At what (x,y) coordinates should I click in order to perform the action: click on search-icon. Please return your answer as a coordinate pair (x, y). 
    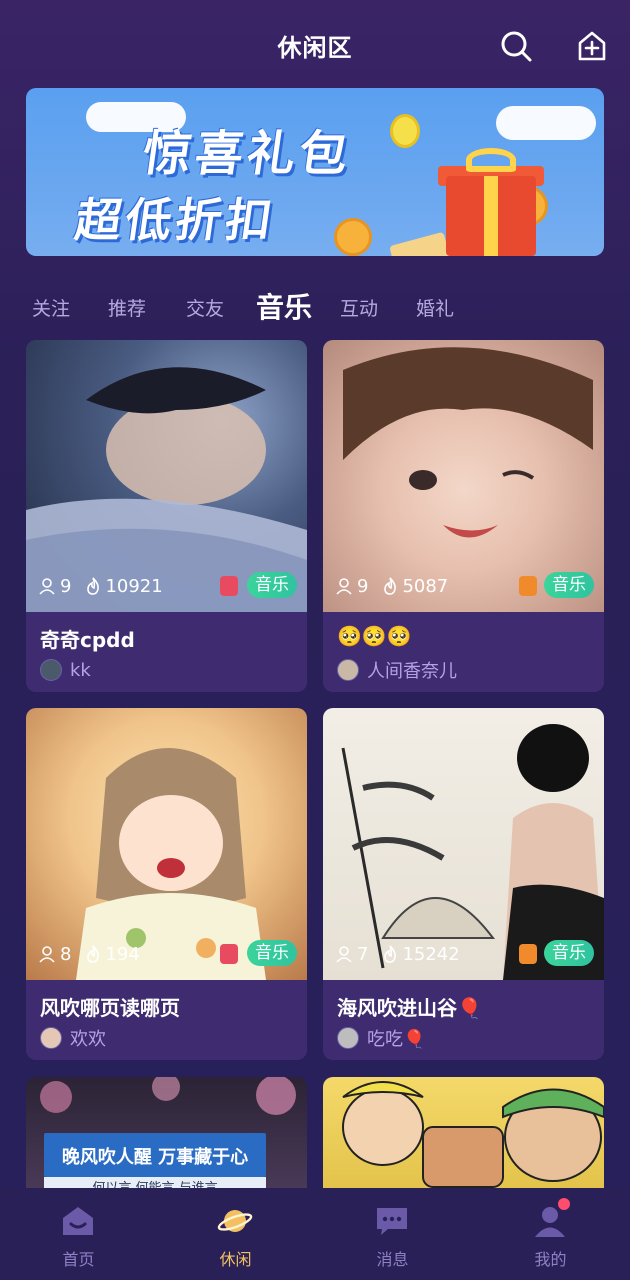
    Looking at the image, I should click on (516, 46).